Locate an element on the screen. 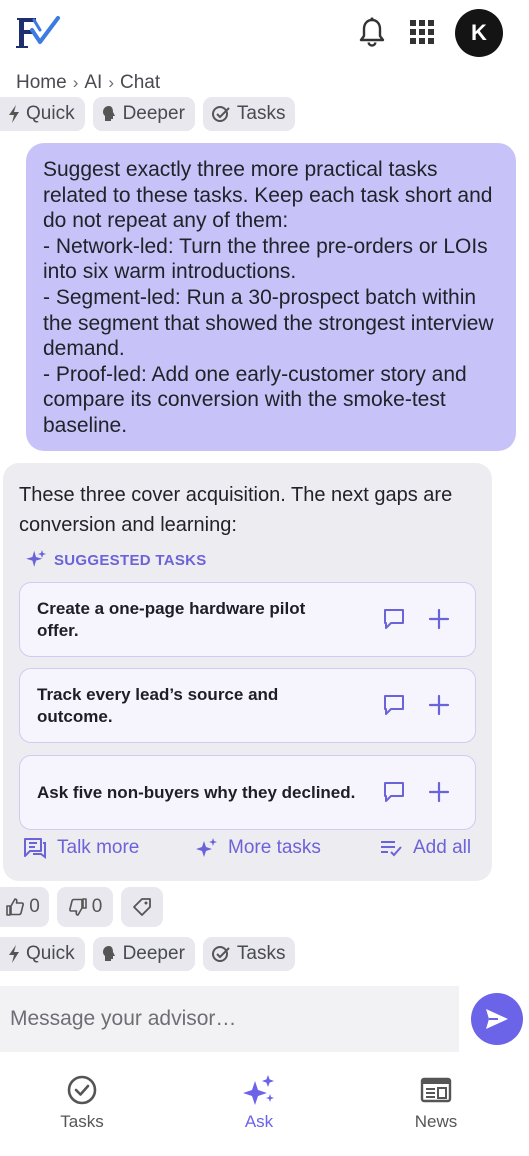  bottom-navigation: Tasks Ask News is located at coordinates (264, 1108).